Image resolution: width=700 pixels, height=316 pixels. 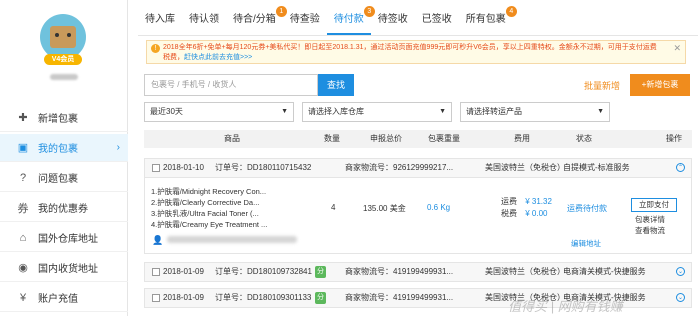 I want to click on tab-label: 待入库, so click(x=160, y=19).